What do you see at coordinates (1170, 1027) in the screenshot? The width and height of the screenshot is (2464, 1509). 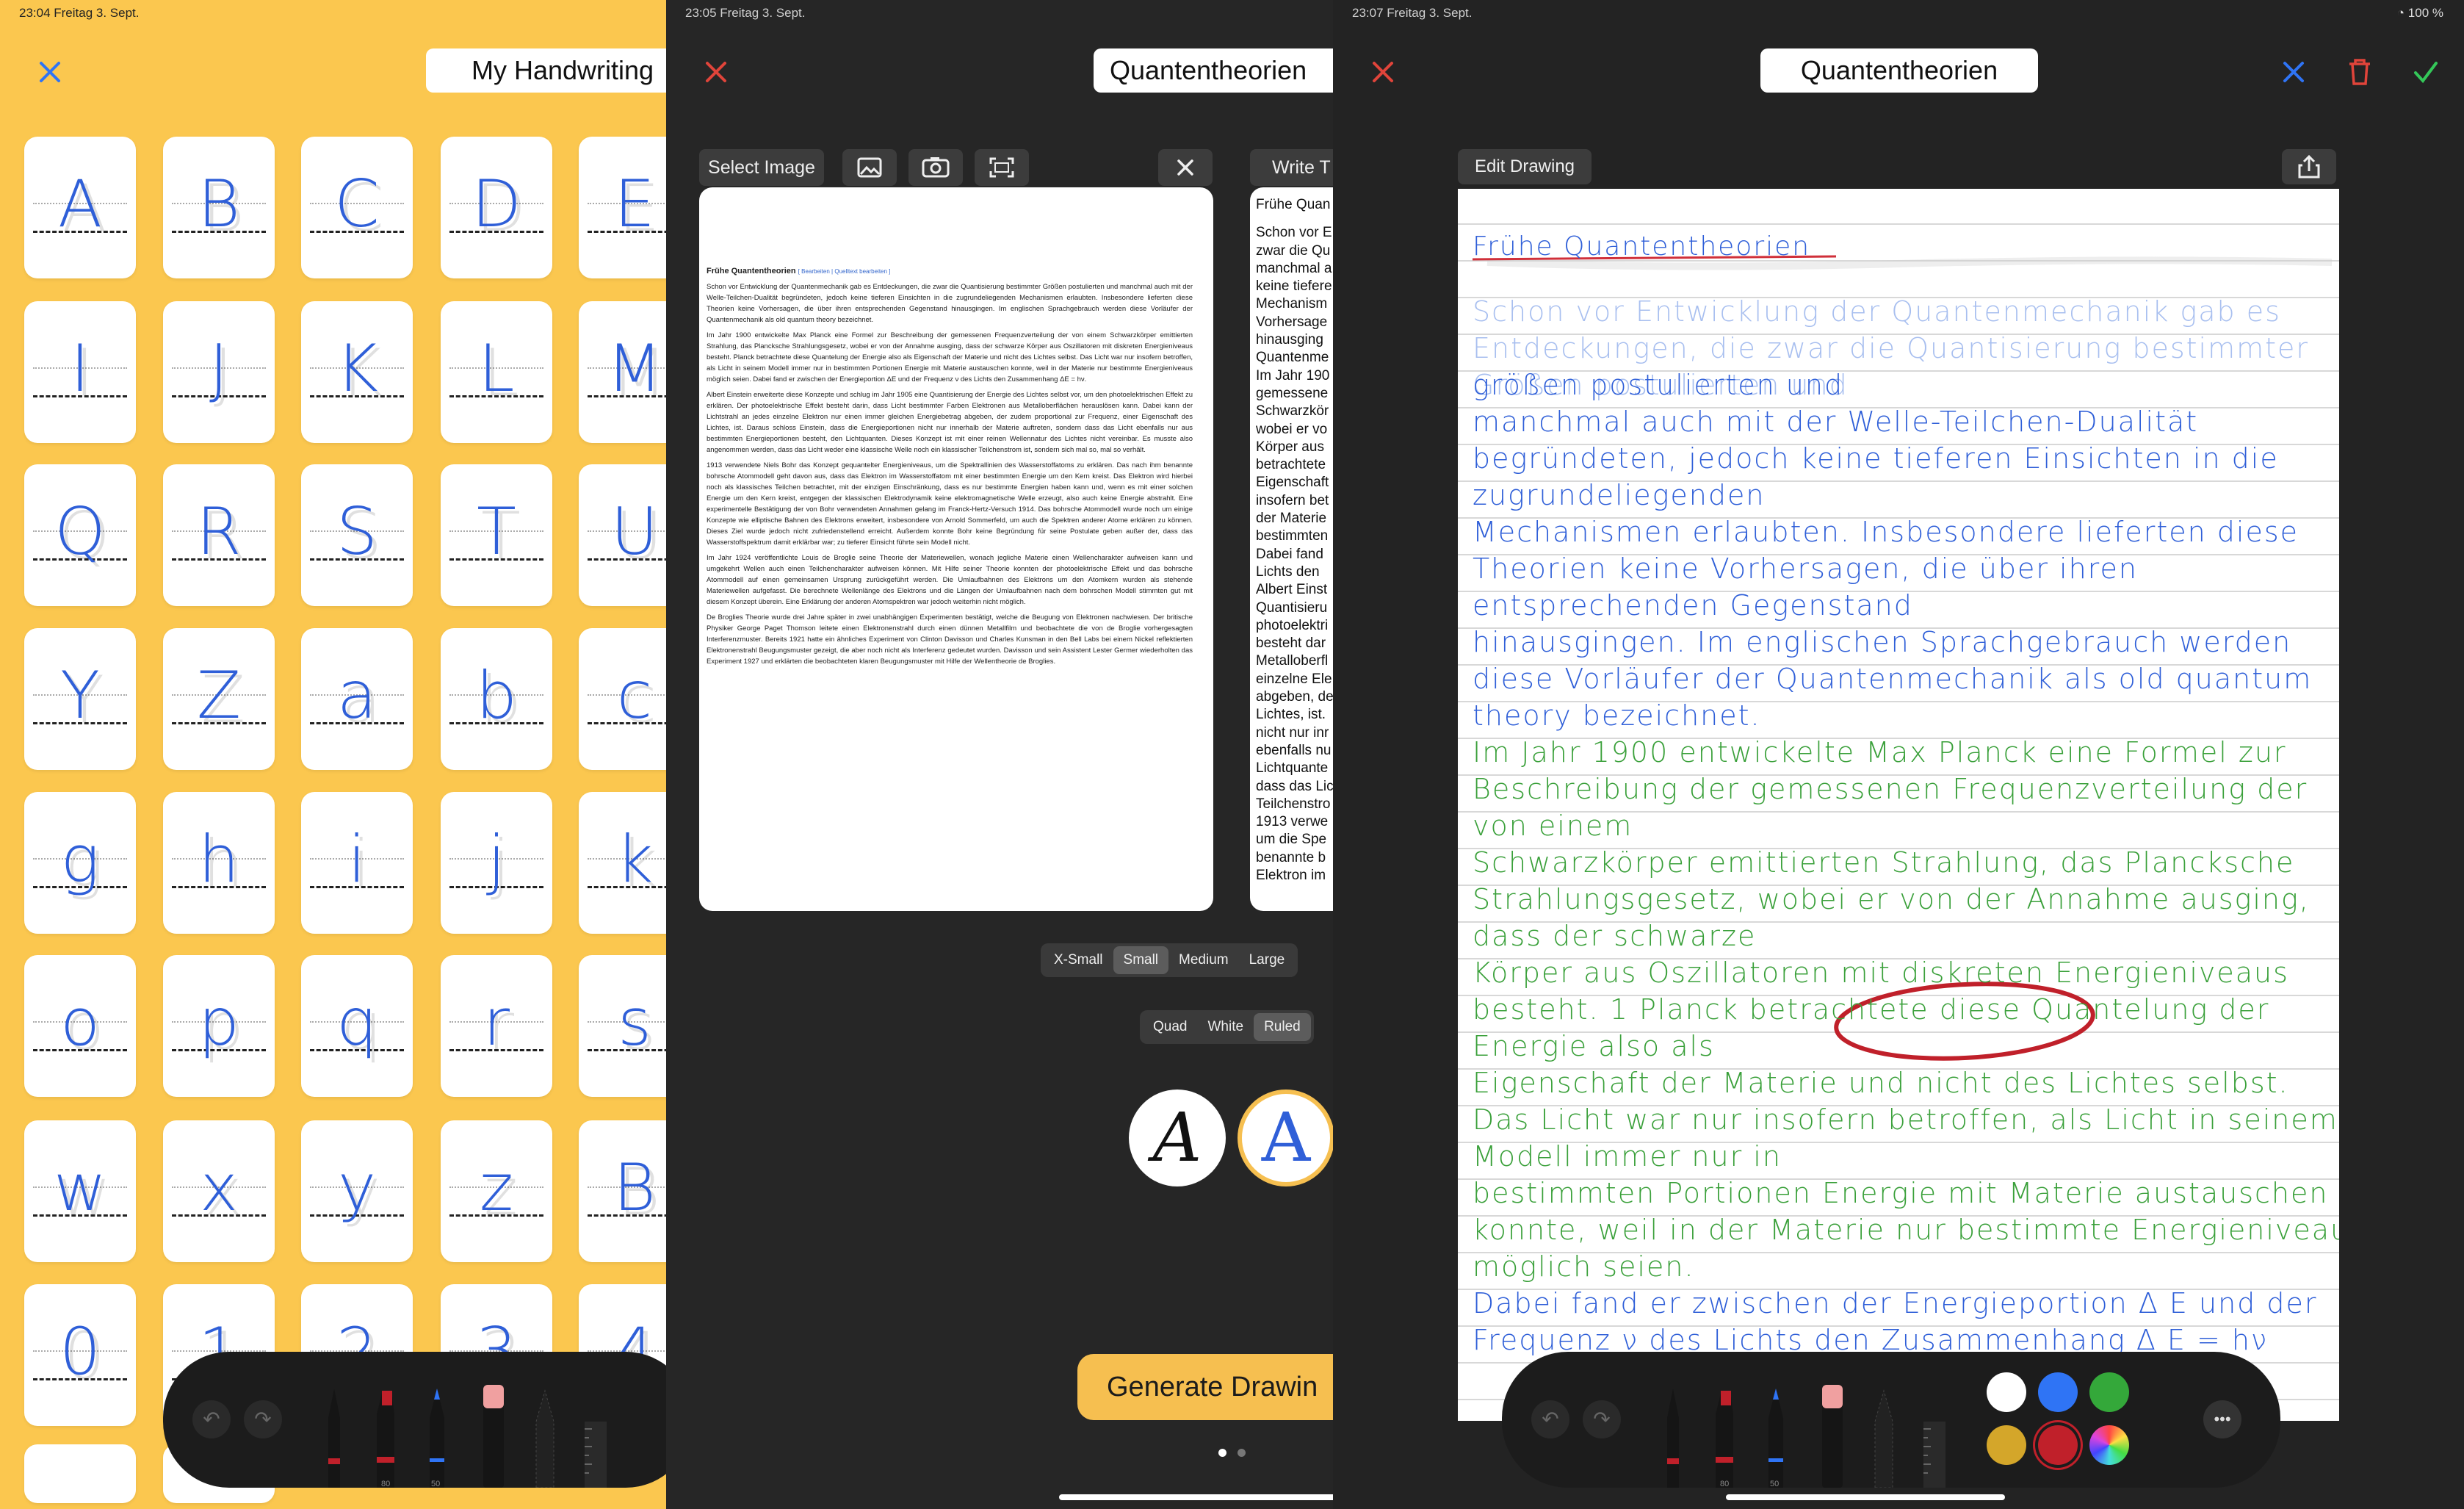 I see `paper-quad: Quad` at bounding box center [1170, 1027].